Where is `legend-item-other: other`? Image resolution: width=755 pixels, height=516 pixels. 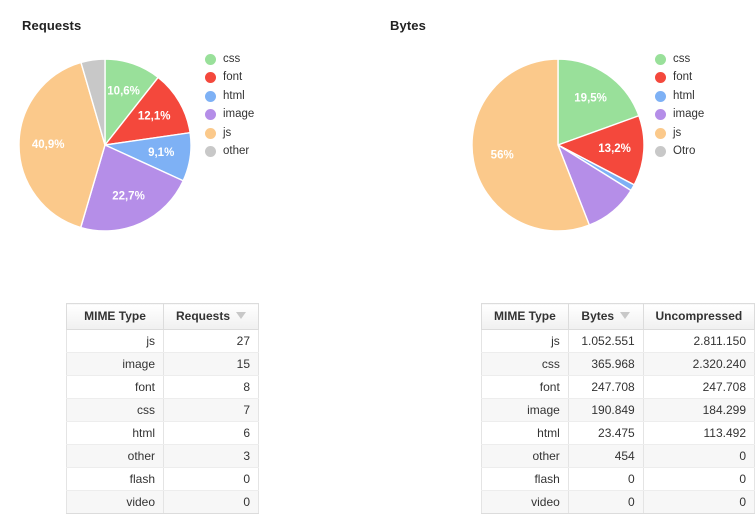
legend-item-other: other is located at coordinates (229, 152).